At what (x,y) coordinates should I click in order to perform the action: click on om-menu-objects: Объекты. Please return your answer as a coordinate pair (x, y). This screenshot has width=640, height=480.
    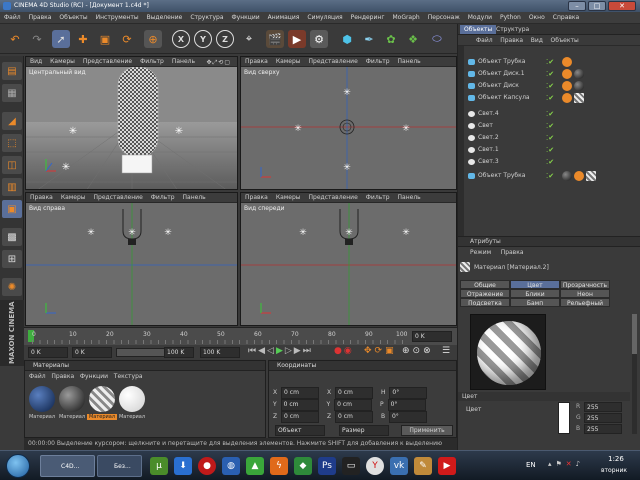
    Looking at the image, I should click on (565, 40).